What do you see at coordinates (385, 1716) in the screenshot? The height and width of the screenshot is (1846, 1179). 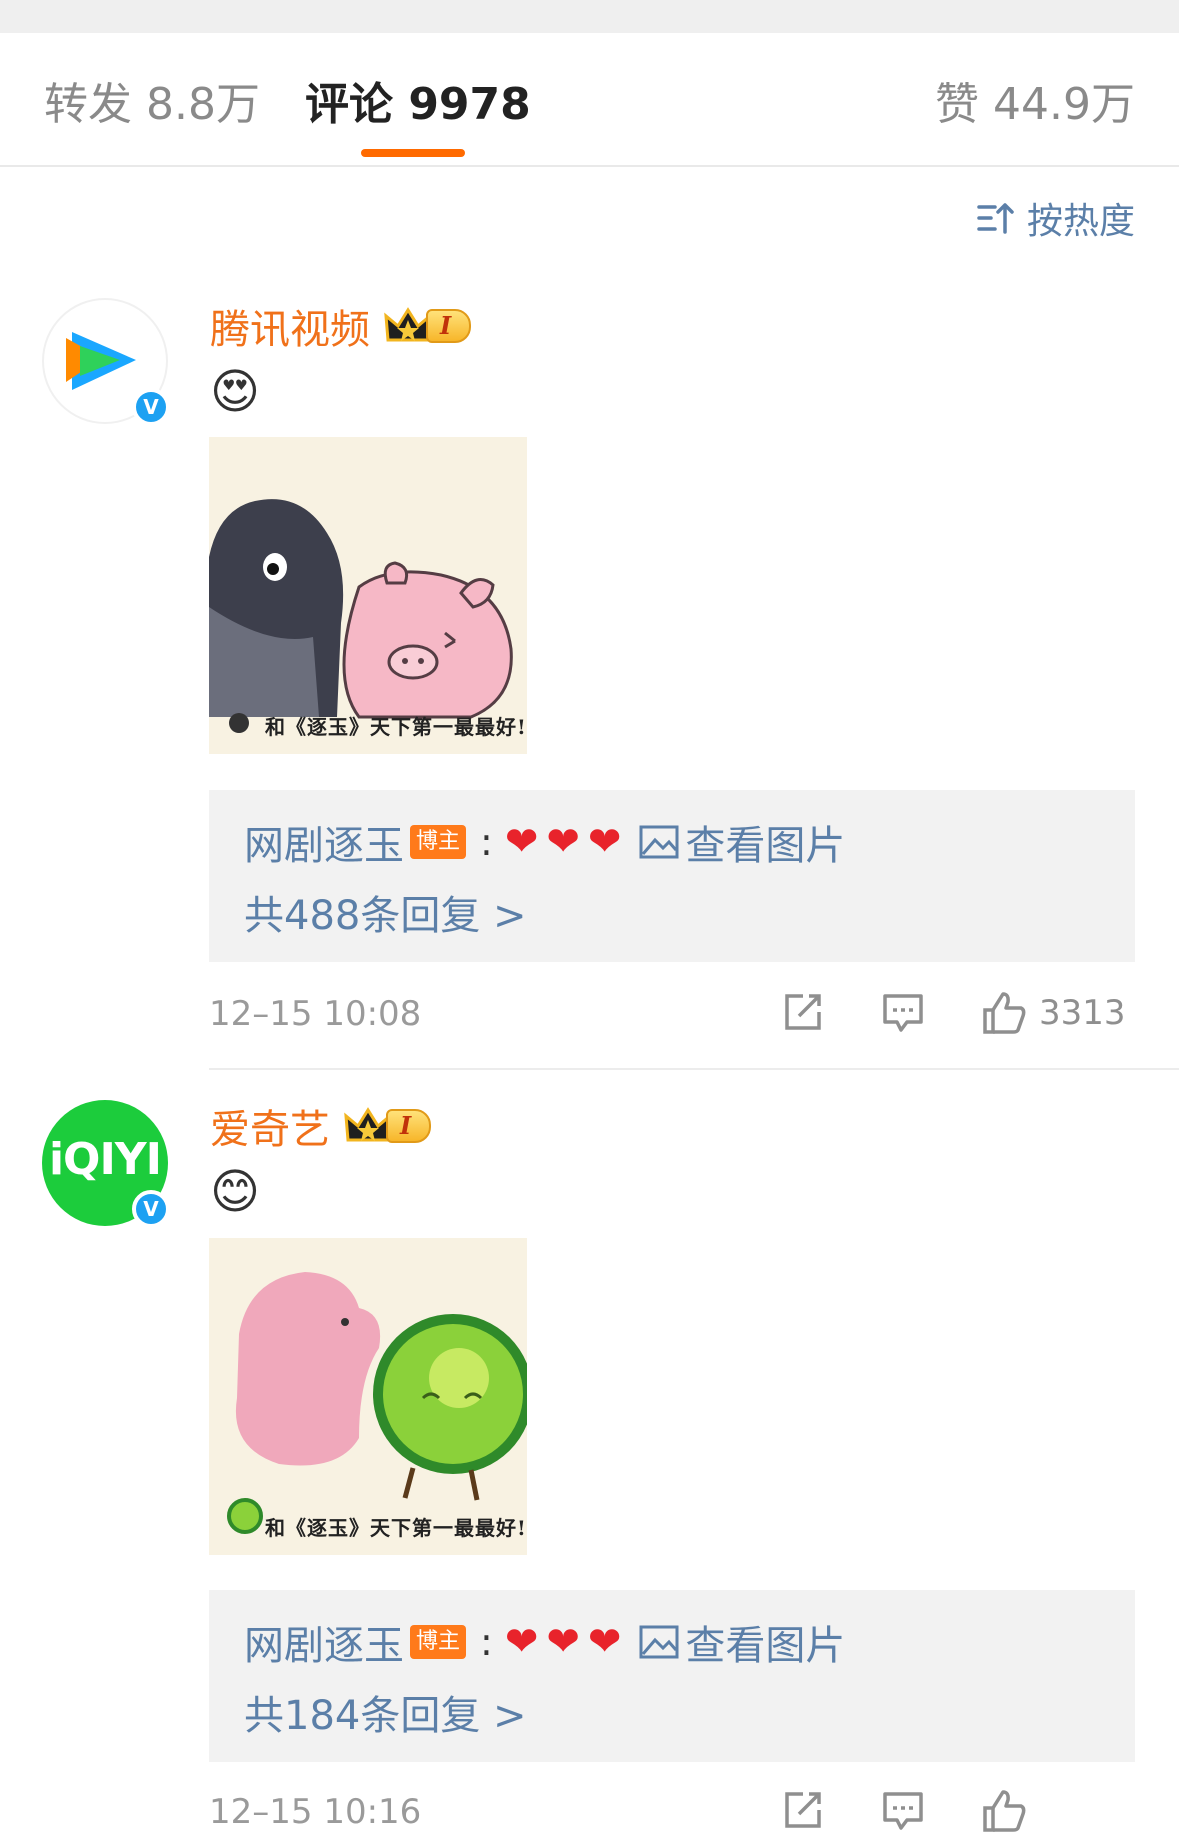 I see `reply-count-link: 共184条回复 >` at bounding box center [385, 1716].